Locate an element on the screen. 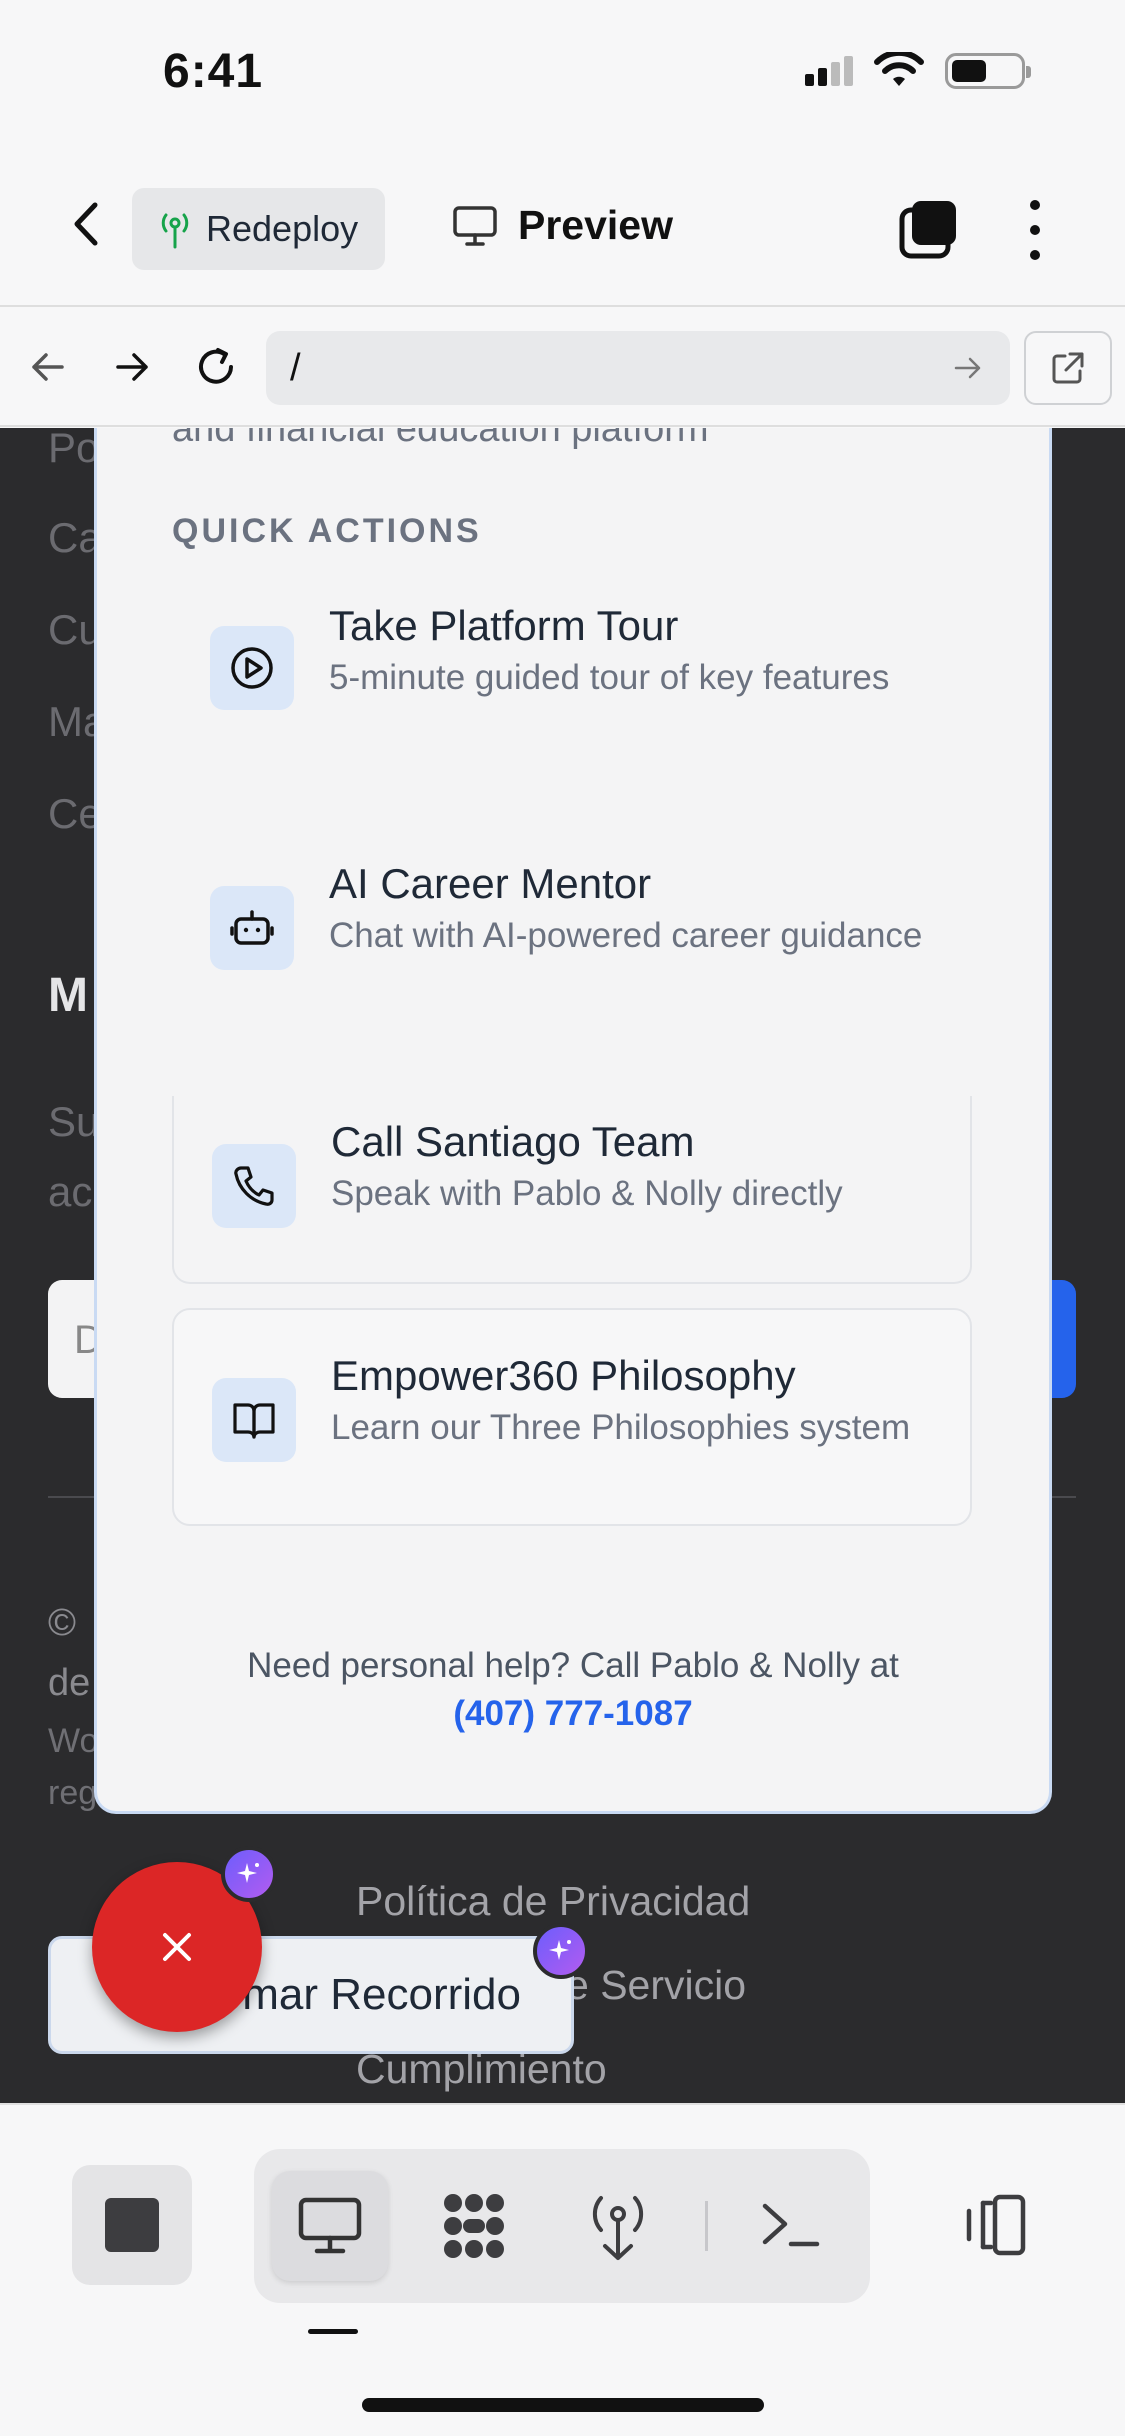  chevron-left-icon is located at coordinates (86, 224).